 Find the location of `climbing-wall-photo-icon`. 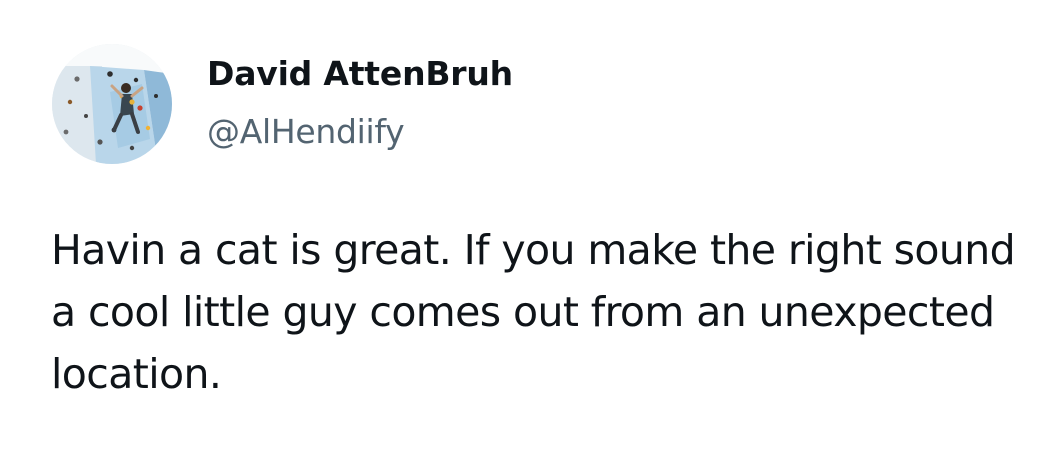

climbing-wall-photo-icon is located at coordinates (112, 104).